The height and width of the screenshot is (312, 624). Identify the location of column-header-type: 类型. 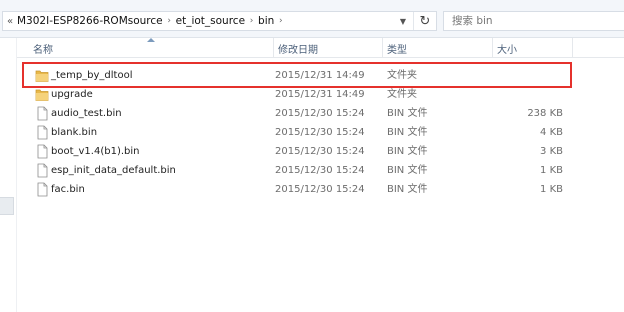
(437, 48).